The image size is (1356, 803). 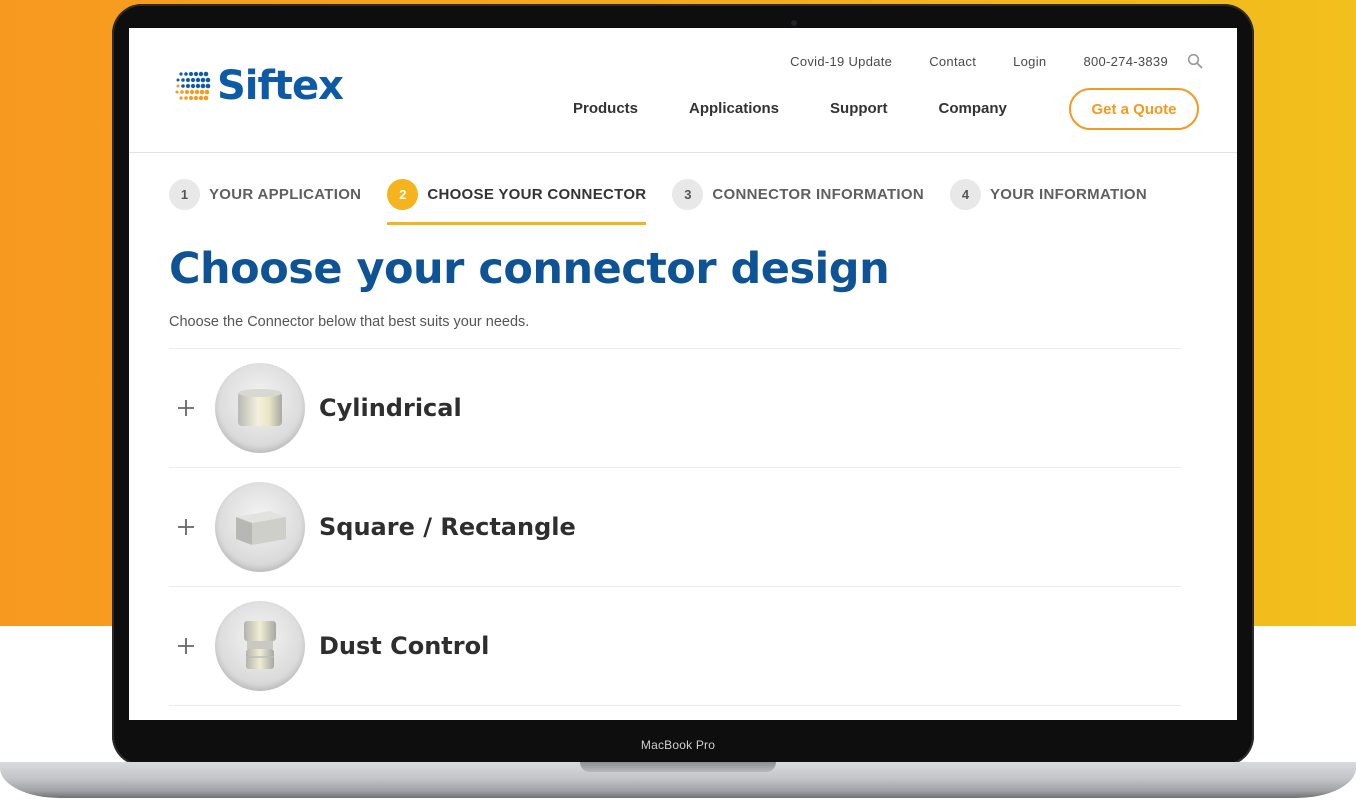 I want to click on covid-update-link: Covid-19 Update, so click(x=841, y=61).